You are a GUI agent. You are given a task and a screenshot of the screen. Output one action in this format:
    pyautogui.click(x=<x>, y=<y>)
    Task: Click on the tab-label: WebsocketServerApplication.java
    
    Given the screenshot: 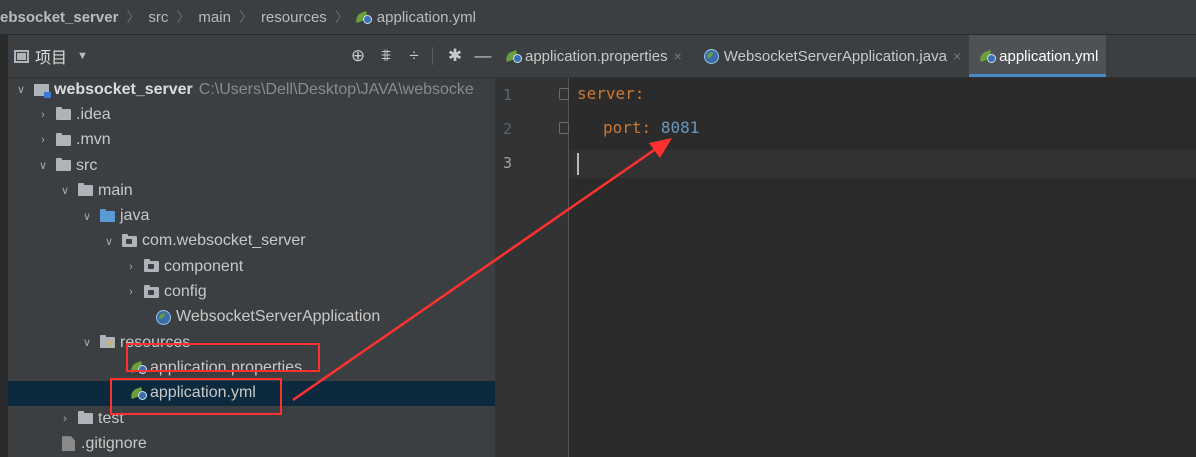 What is the action you would take?
    pyautogui.click(x=835, y=56)
    